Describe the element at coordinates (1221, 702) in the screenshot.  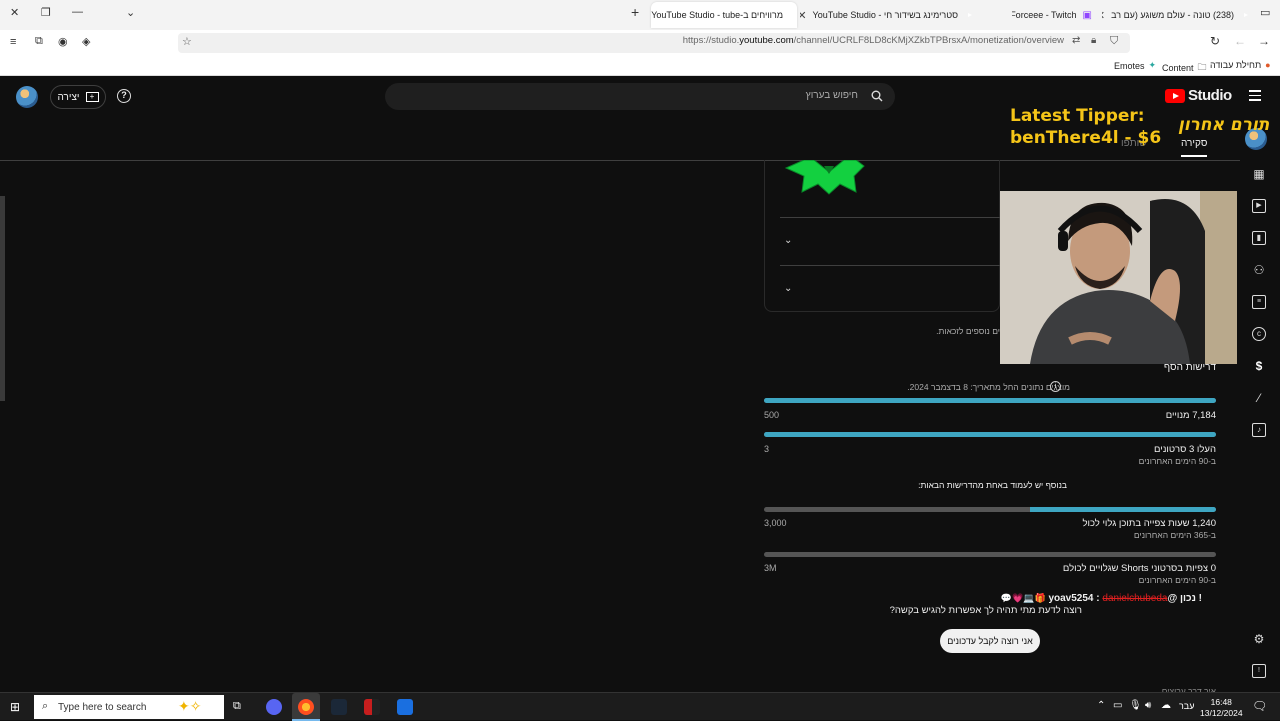
I see `clock-time: 16:48` at that location.